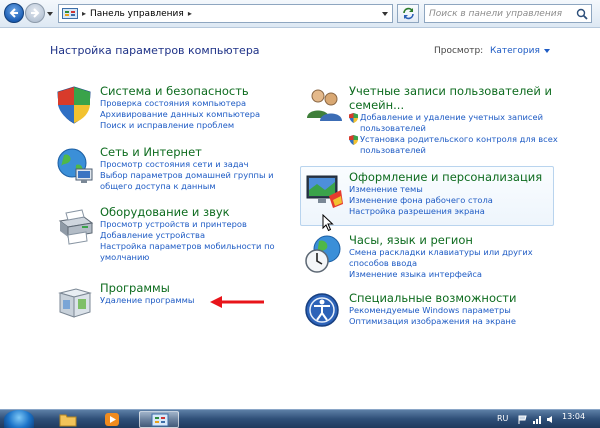 This screenshot has height=428, width=600. I want to click on arrow-right-icon, so click(35, 13).